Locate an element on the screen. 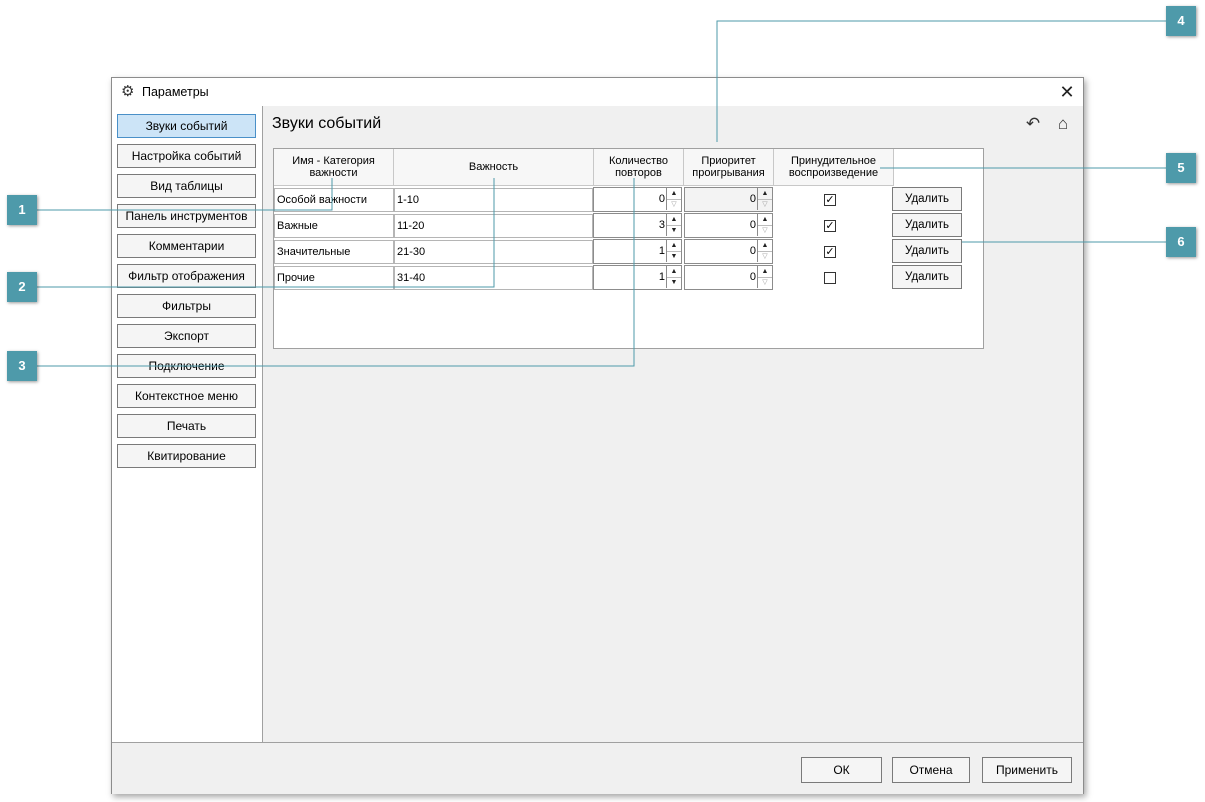 This screenshot has width=1205, height=802. callout-badge-6: 6 is located at coordinates (1181, 242).